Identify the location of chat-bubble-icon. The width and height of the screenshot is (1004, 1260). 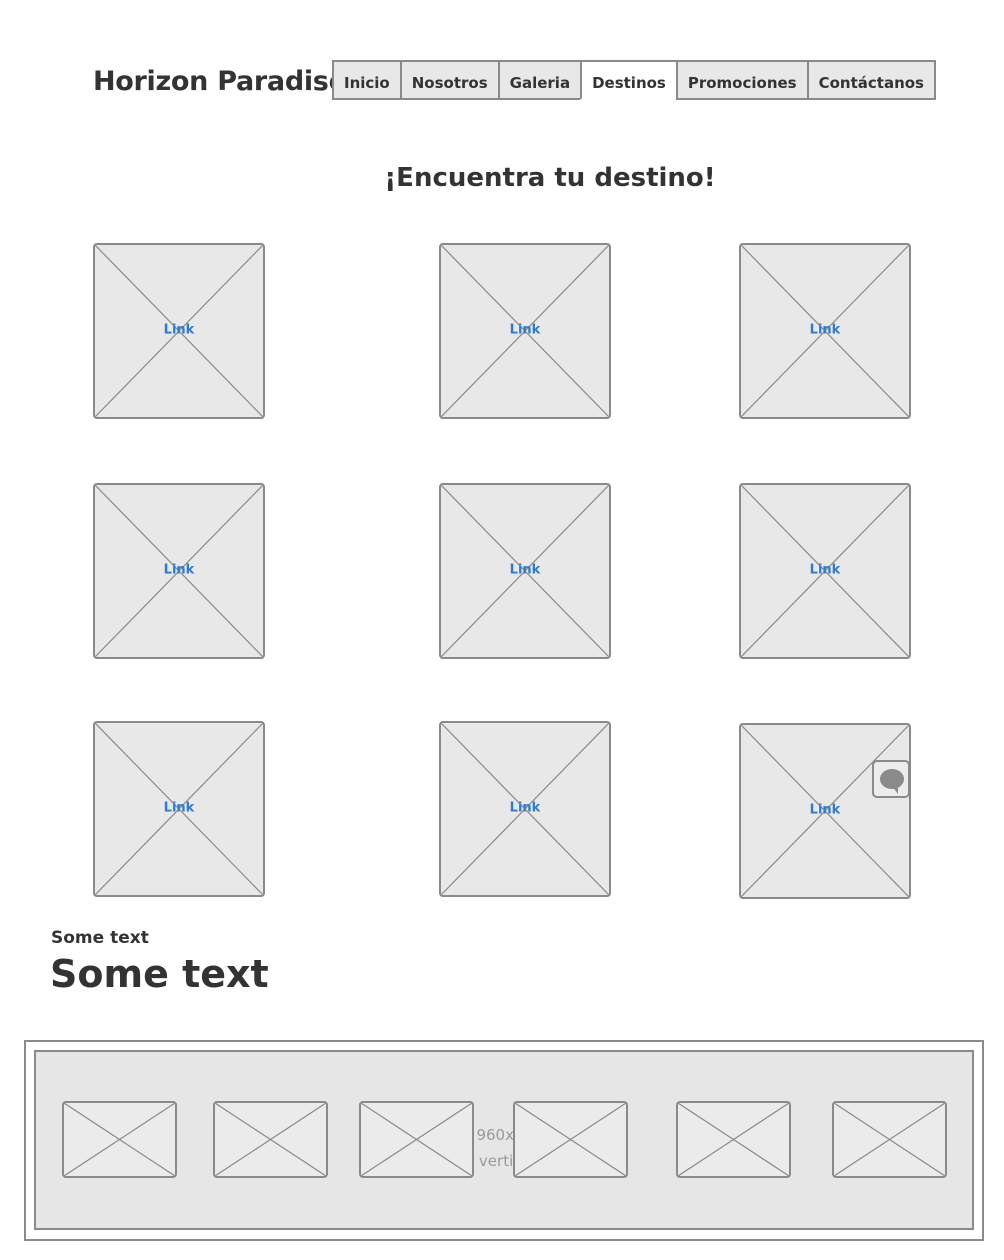
(891, 779).